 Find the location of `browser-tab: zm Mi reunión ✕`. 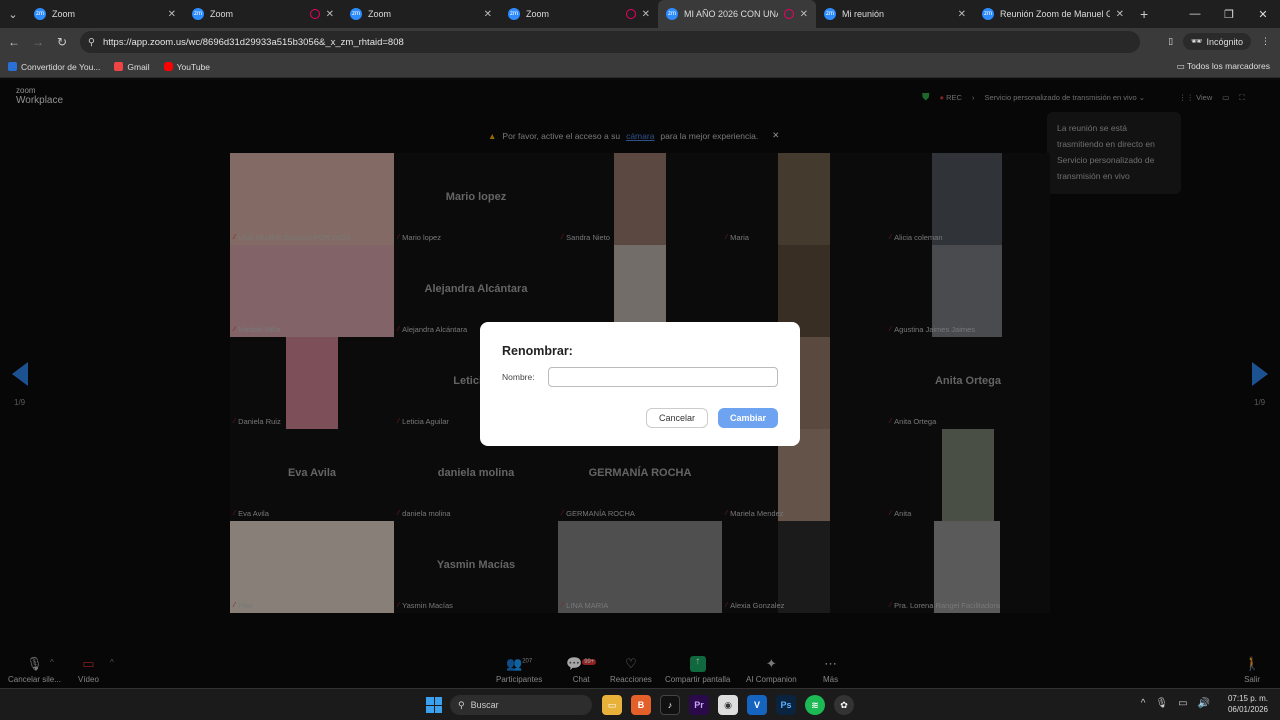

browser-tab: zm Mi reunión ✕ is located at coordinates (895, 14).